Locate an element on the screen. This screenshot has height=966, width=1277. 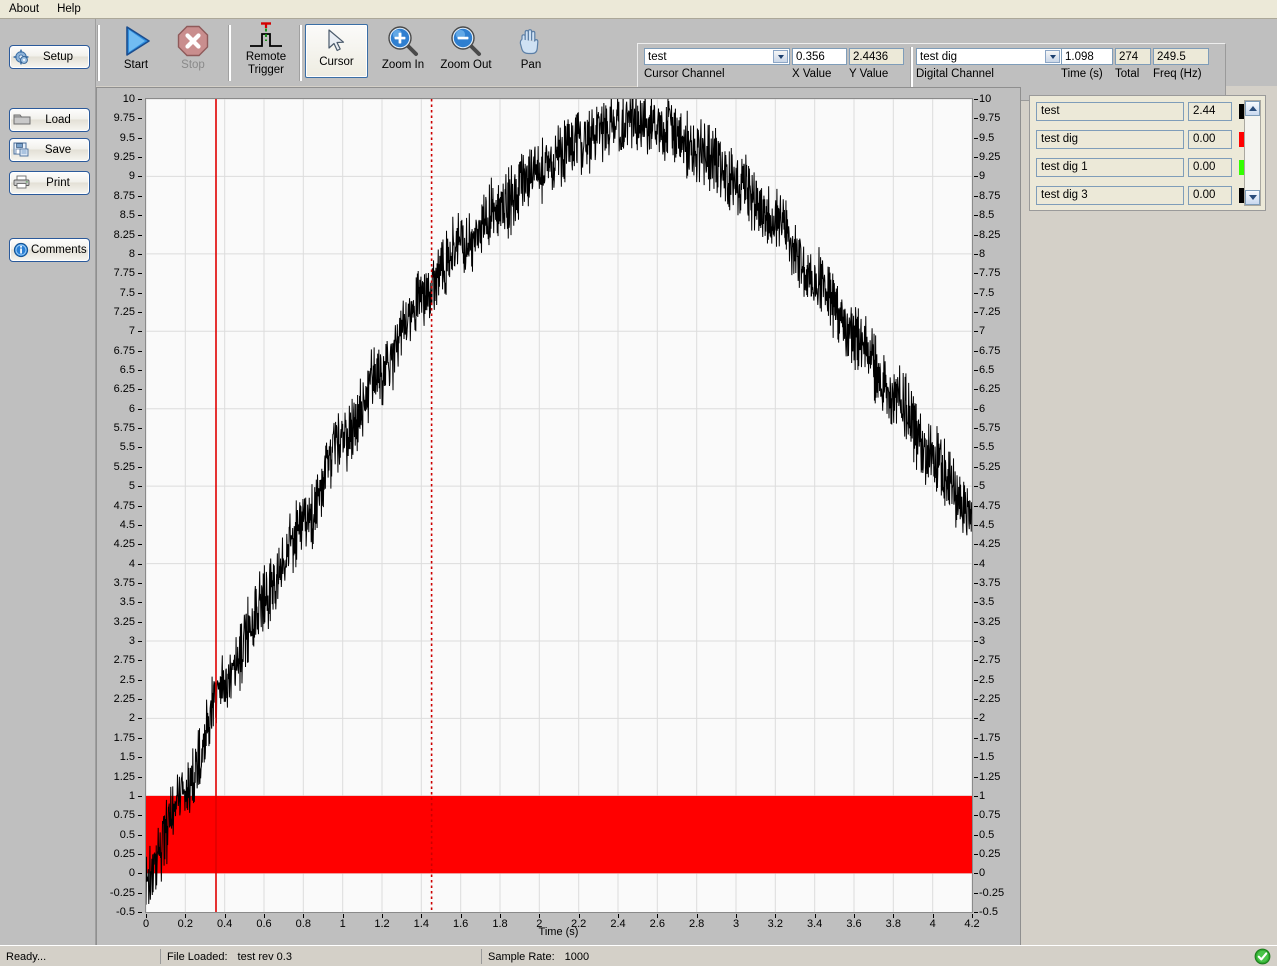
channel-row: test dig 3 0.00 is located at coordinates (1145, 195).